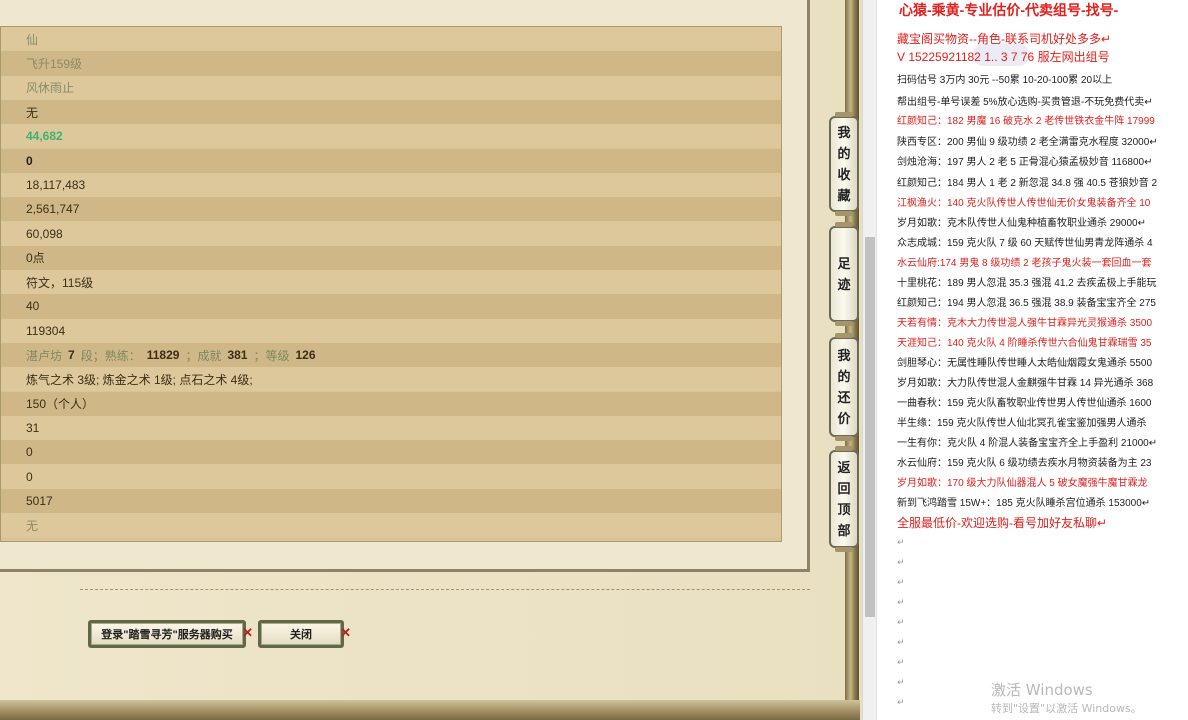 Image resolution: width=1188 pixels, height=720 pixels. Describe the element at coordinates (1066, 708) in the screenshot. I see `activate-windows-hint: 转到"设置"以激活 Windows。` at that location.